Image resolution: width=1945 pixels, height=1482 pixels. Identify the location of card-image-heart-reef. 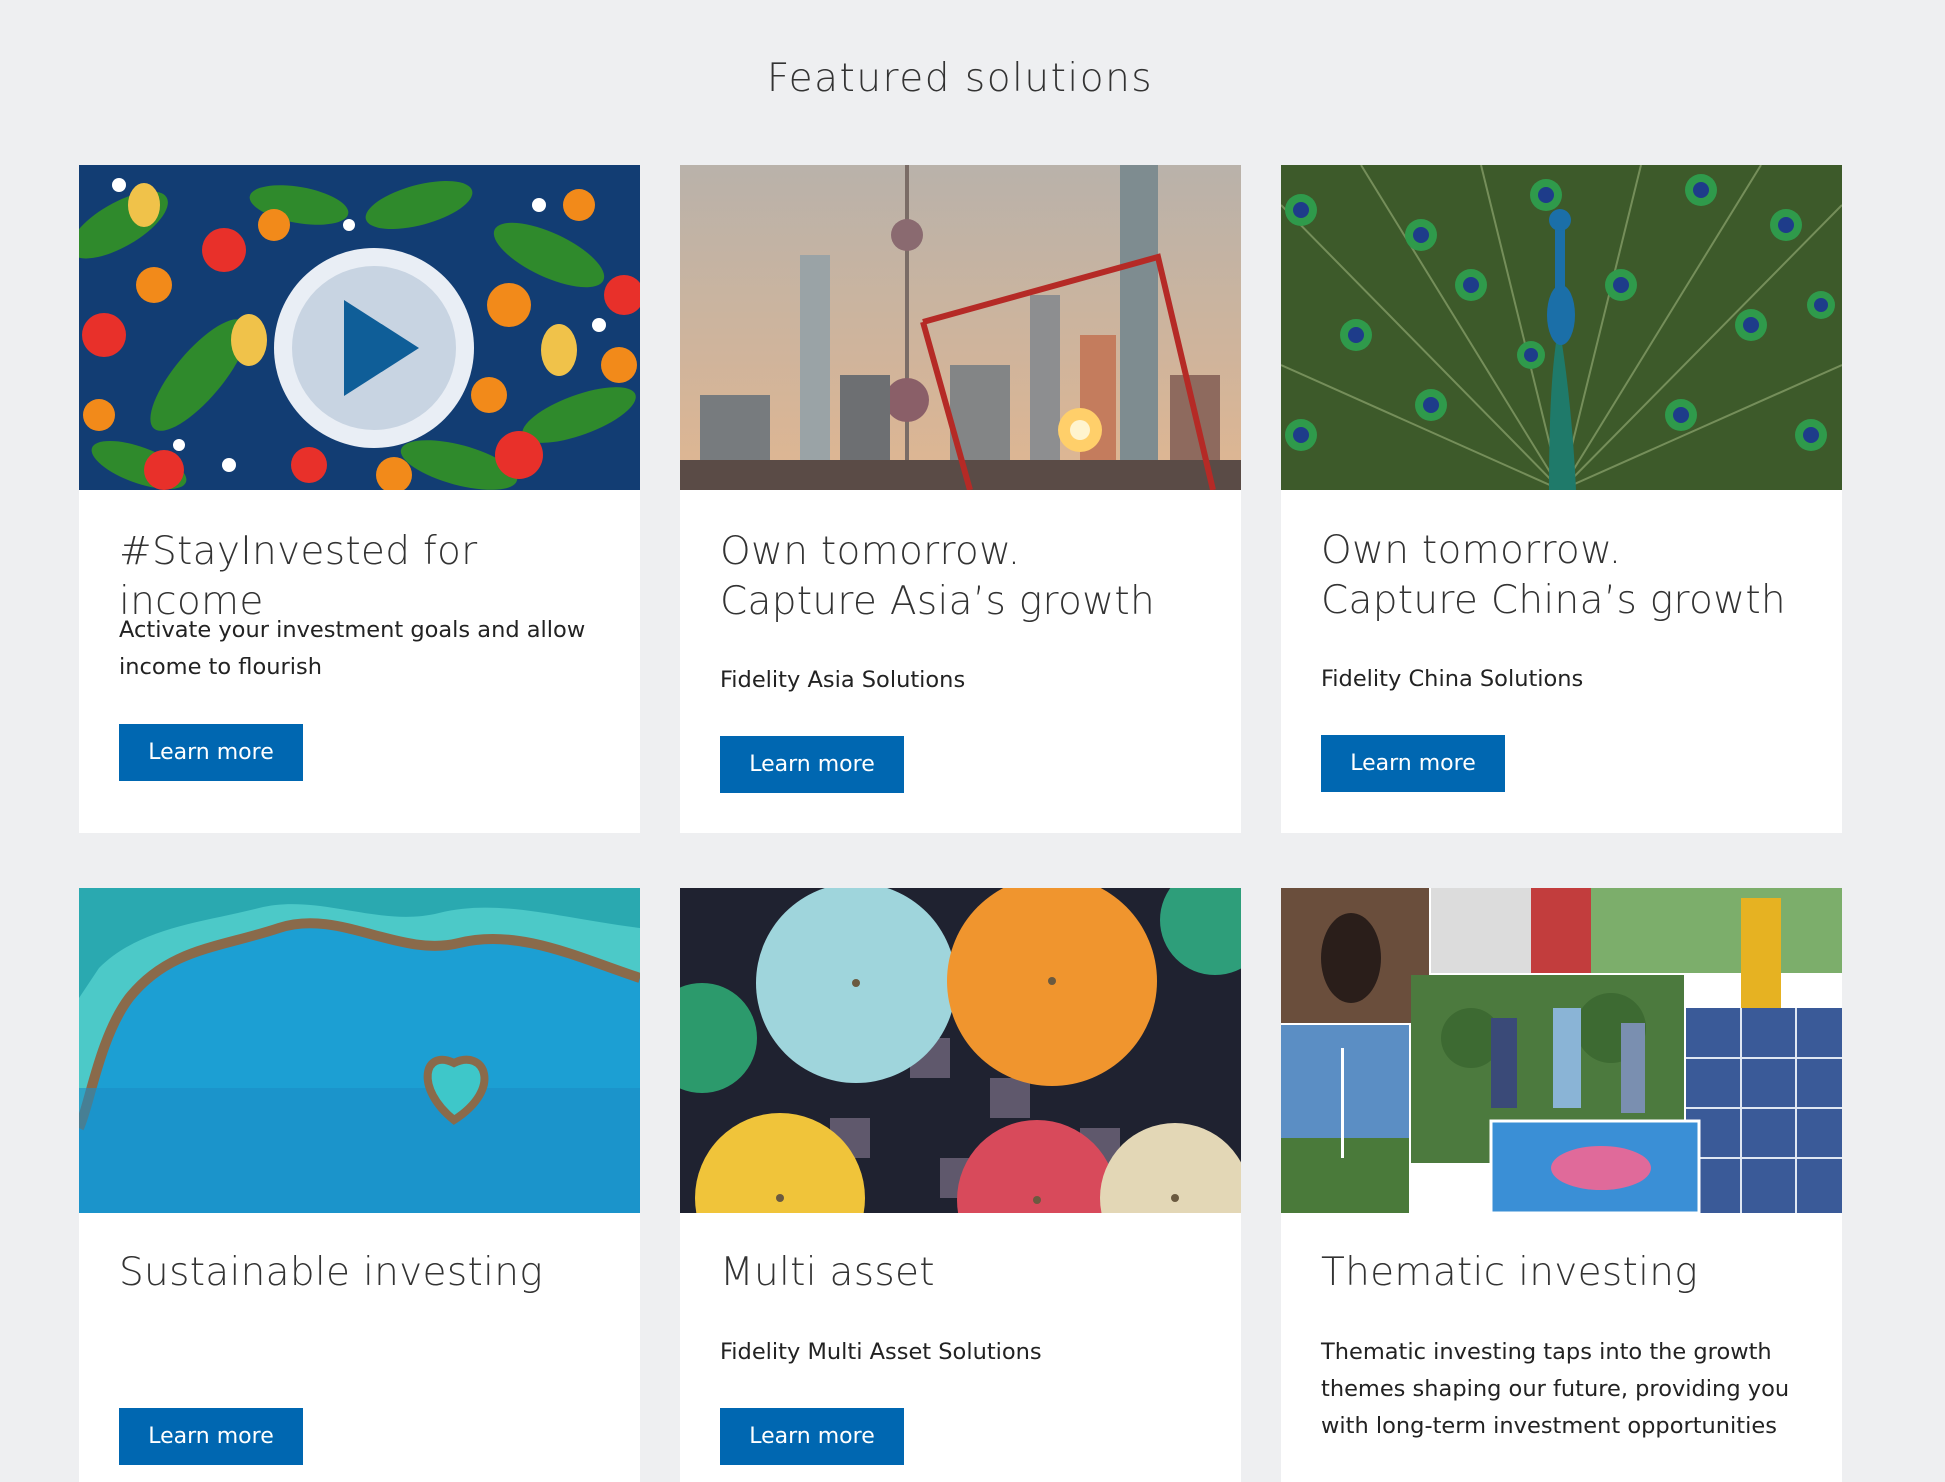
(359, 1050).